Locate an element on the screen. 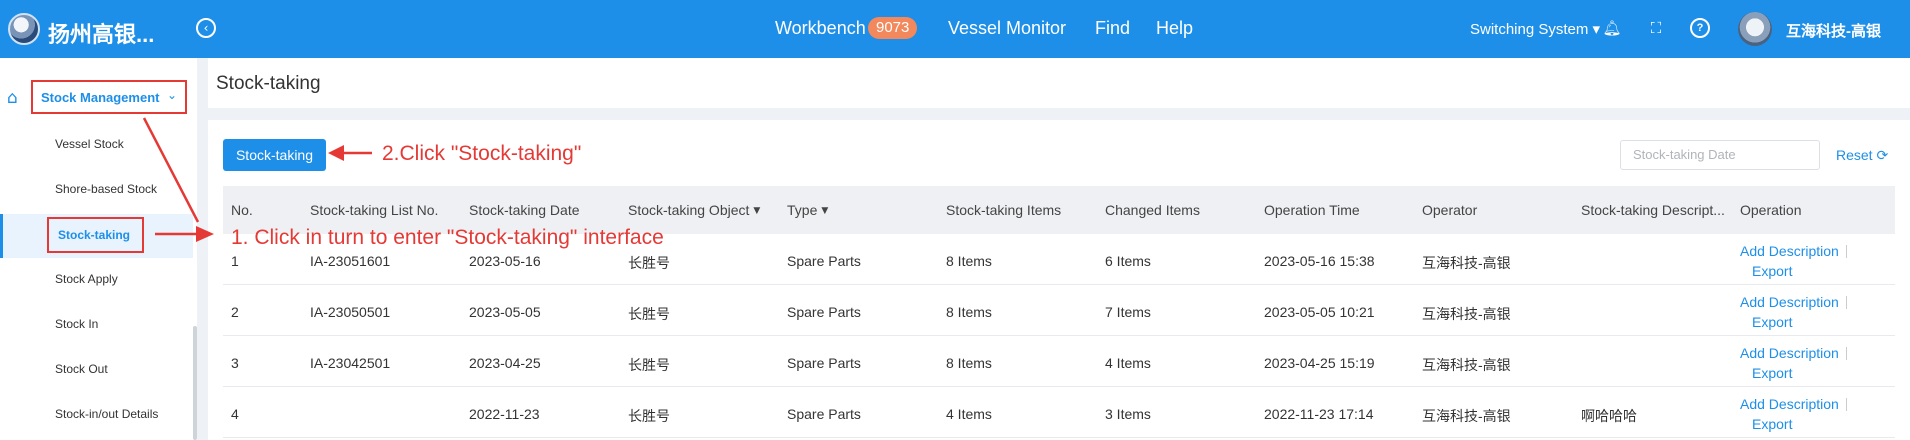 This screenshot has width=1910, height=440. avatar is located at coordinates (1755, 29).